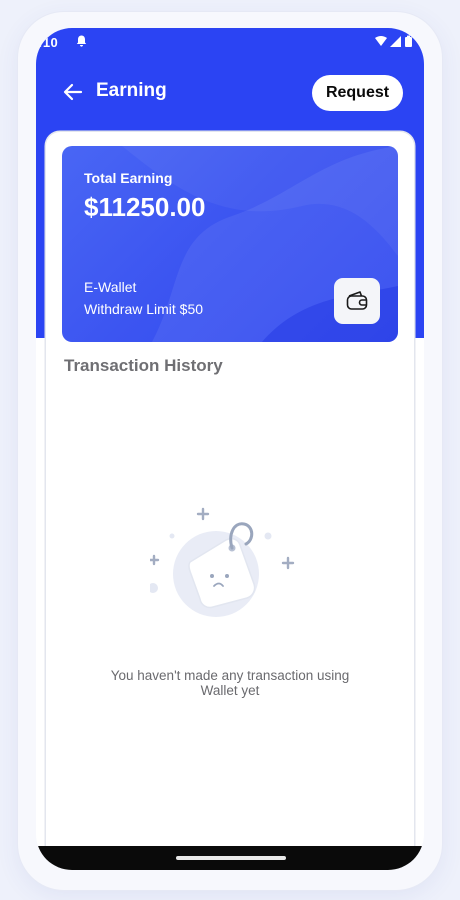 The width and height of the screenshot is (460, 900). I want to click on total-earning-amount: $11250.00, so click(145, 207).